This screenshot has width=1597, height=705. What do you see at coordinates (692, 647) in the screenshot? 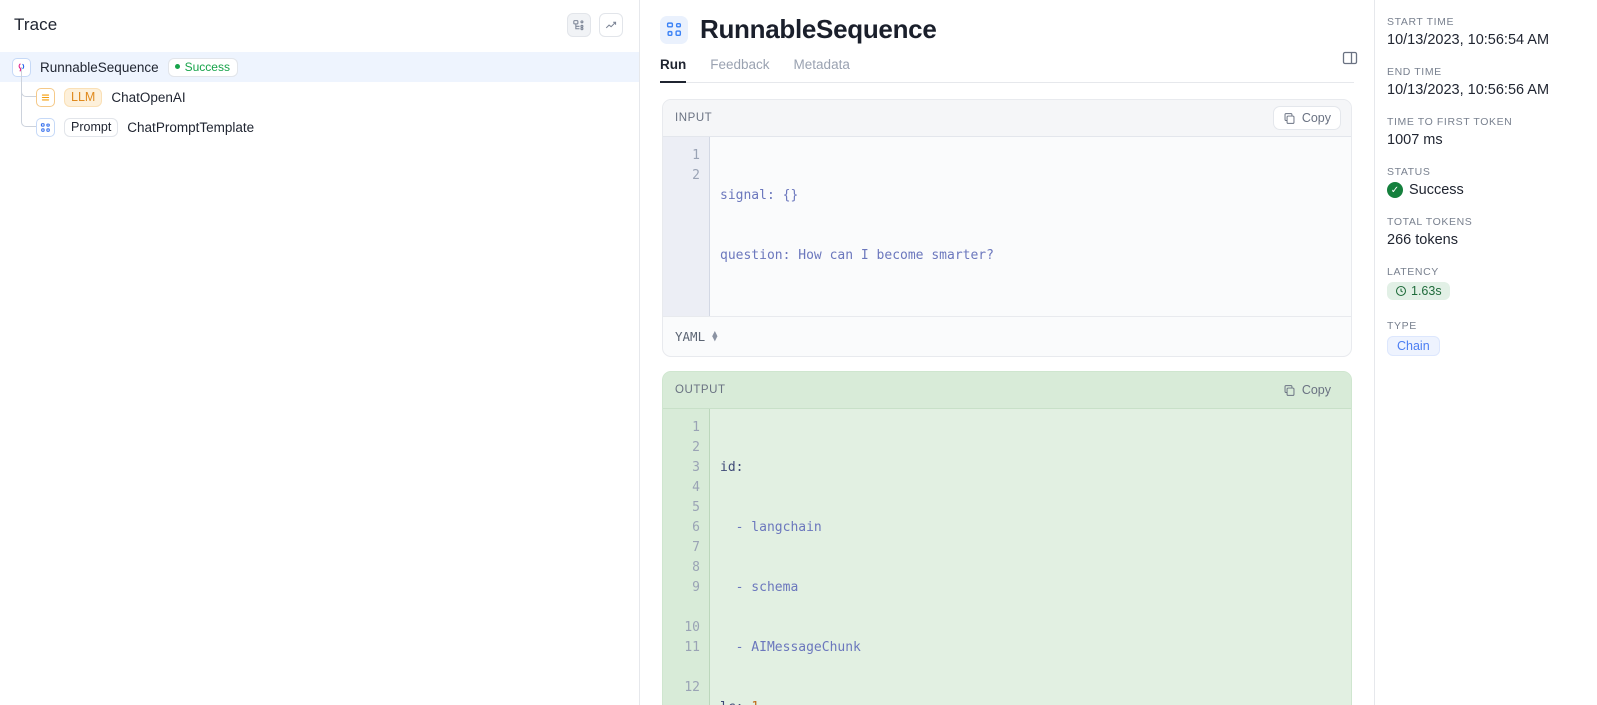
I see `line-number: 11` at bounding box center [692, 647].